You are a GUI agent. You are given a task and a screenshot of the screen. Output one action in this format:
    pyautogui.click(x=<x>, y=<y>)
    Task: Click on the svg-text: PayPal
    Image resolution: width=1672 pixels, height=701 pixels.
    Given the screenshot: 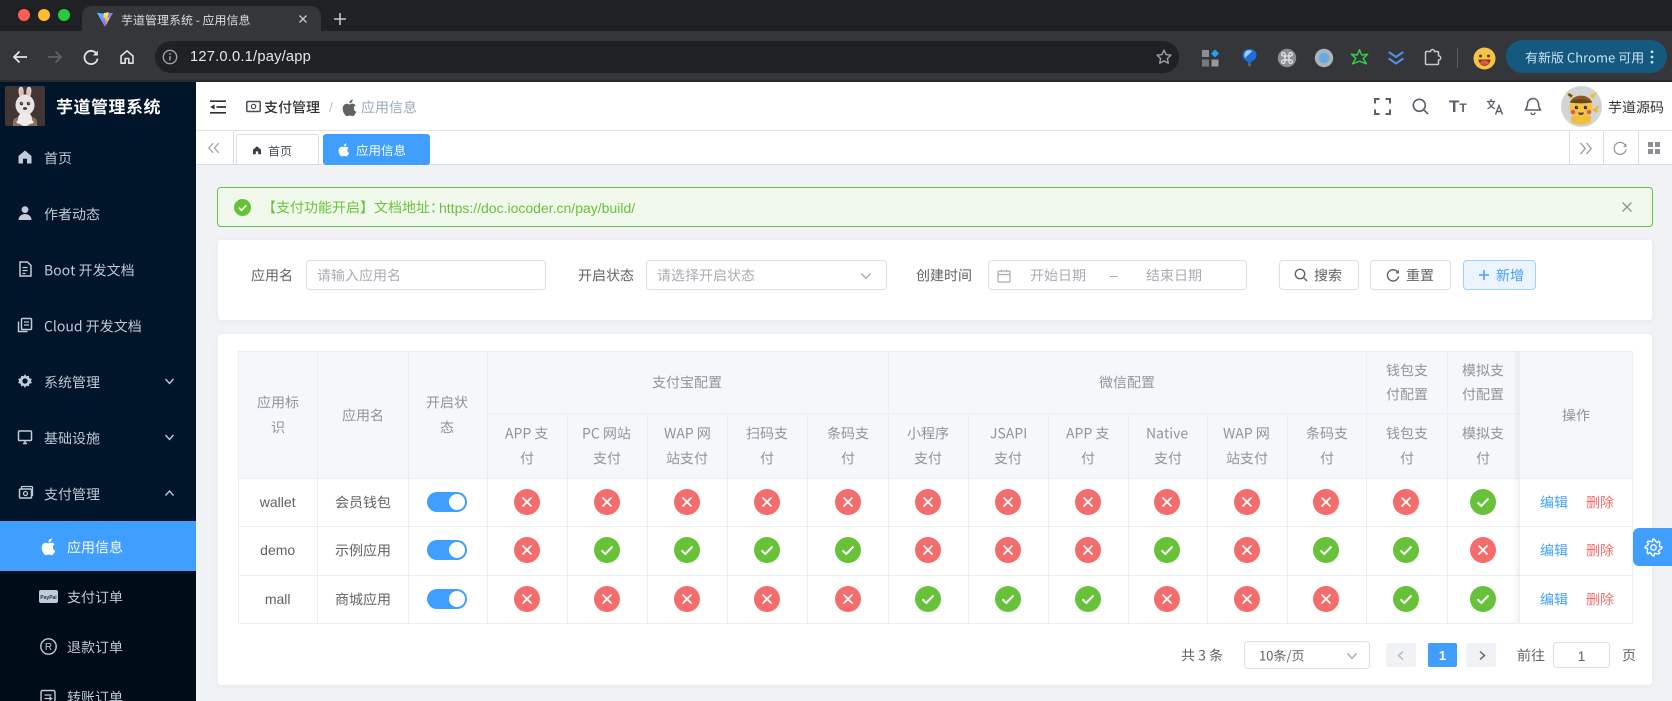 What is the action you would take?
    pyautogui.click(x=48, y=598)
    